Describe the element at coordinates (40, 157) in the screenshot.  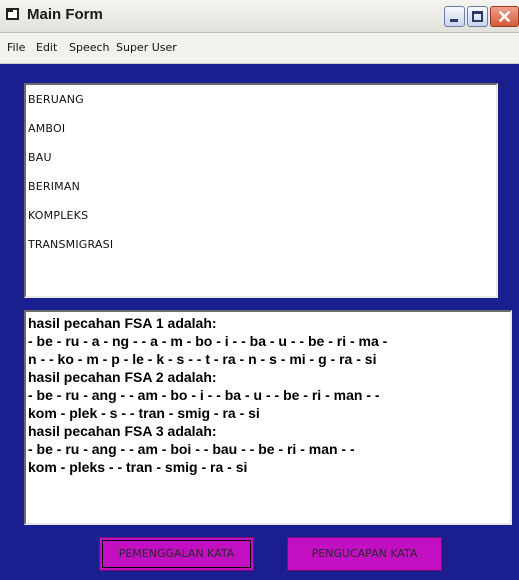
I see `list-item: BAU` at that location.